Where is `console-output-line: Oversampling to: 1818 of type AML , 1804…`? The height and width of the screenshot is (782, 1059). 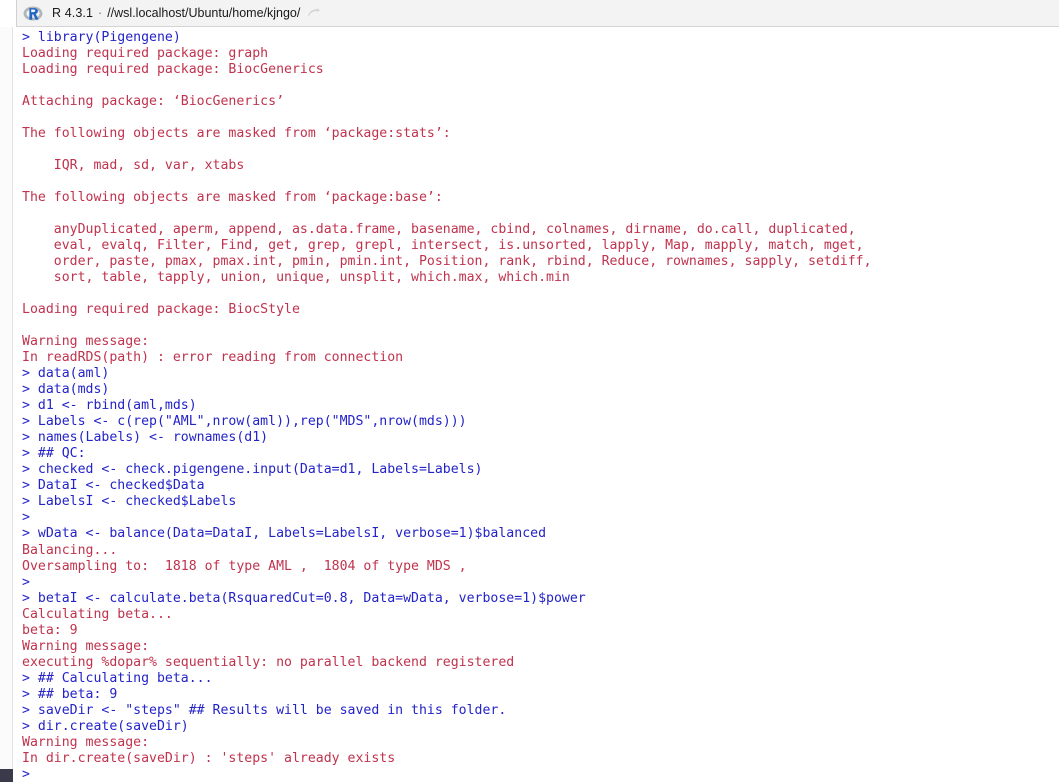
console-output-line: Oversampling to: 1818 of type AML , 1804… is located at coordinates (244, 566).